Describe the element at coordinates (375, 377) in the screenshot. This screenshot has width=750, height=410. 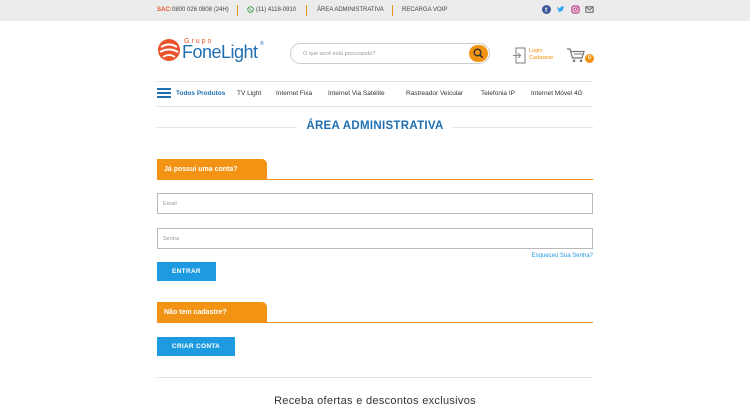
I see `footer-divider` at that location.